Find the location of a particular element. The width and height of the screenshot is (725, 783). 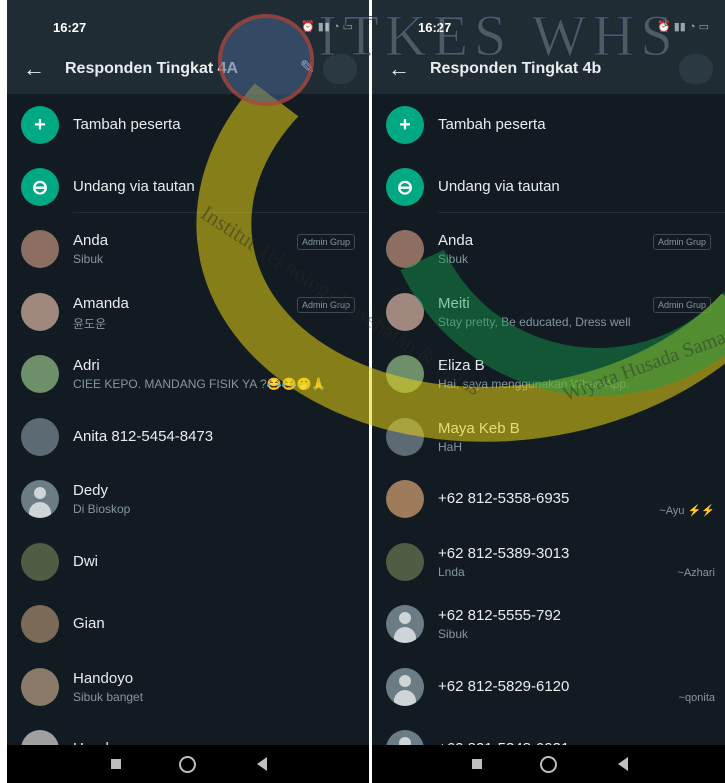

participant-name: +62 812-5829-6120 is located at coordinates (504, 686).